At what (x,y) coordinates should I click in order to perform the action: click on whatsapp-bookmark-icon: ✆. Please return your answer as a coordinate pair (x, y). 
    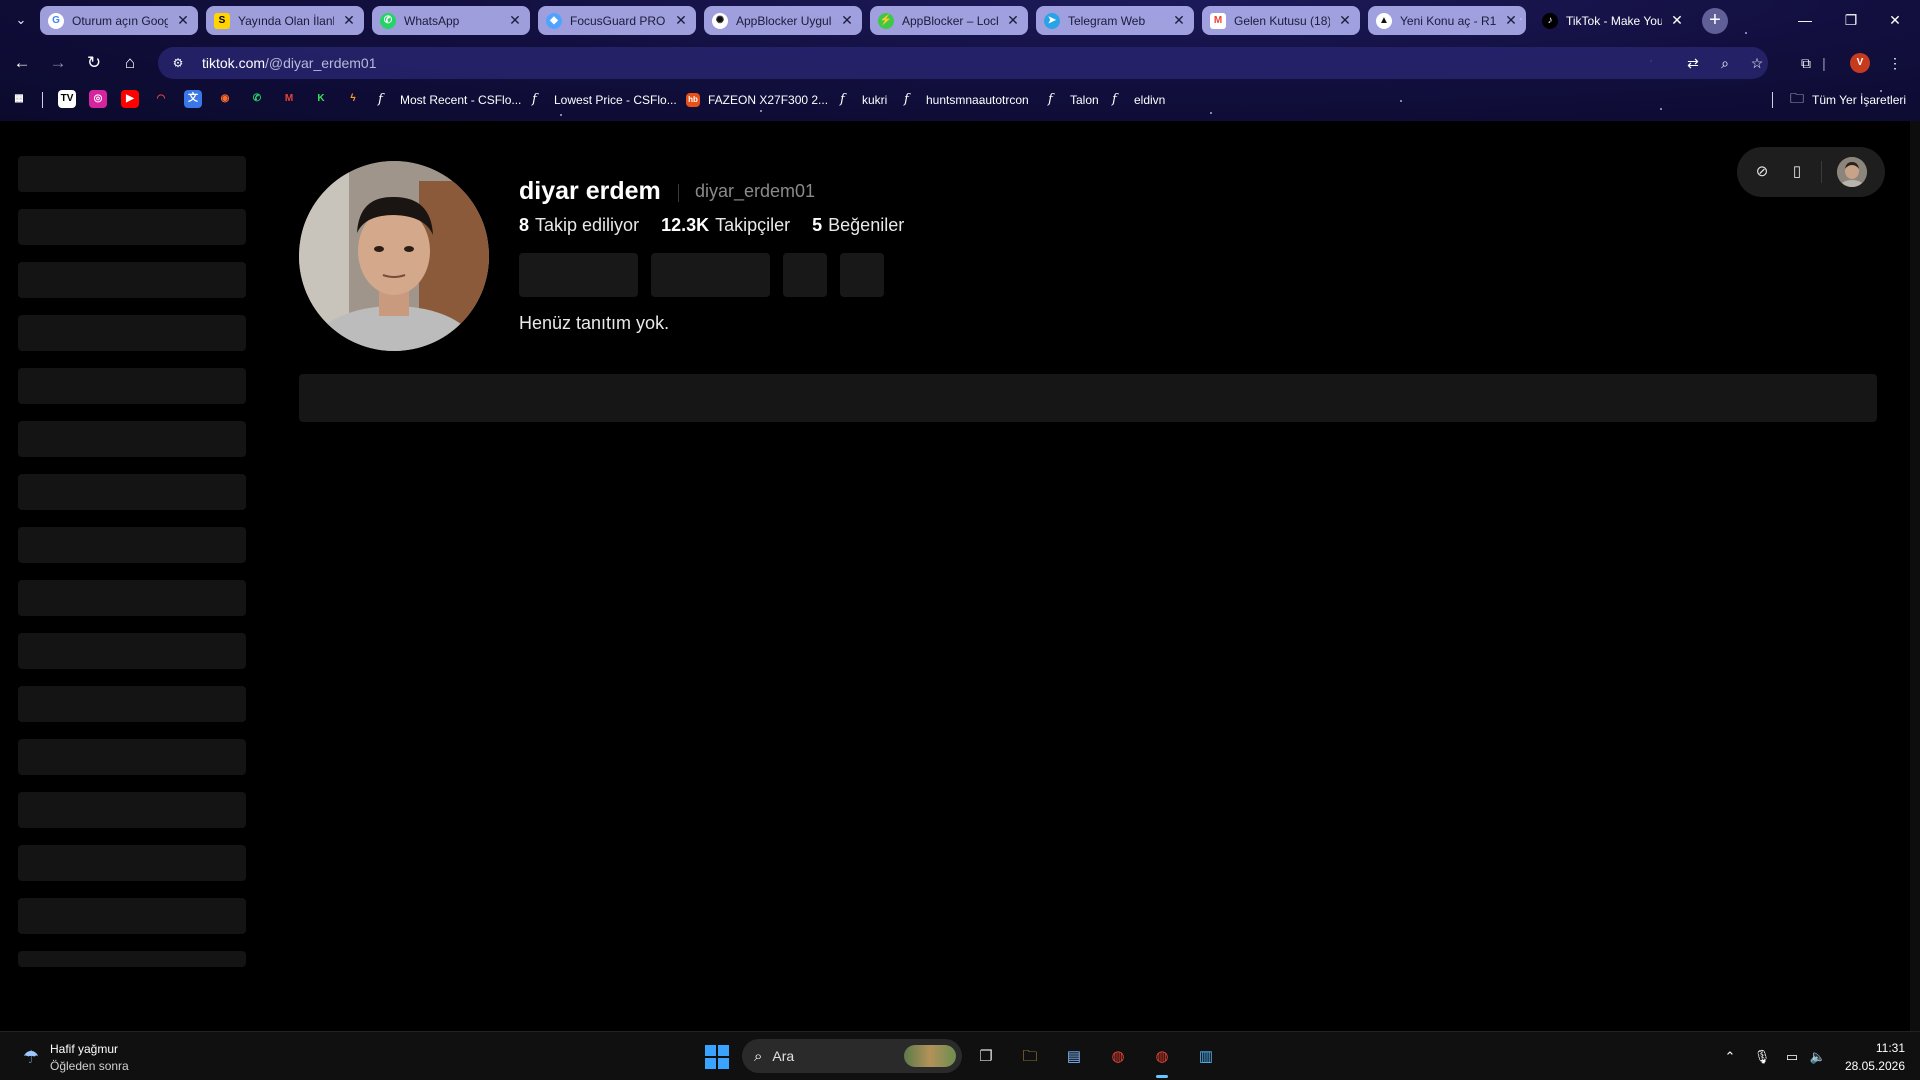
    Looking at the image, I should click on (257, 99).